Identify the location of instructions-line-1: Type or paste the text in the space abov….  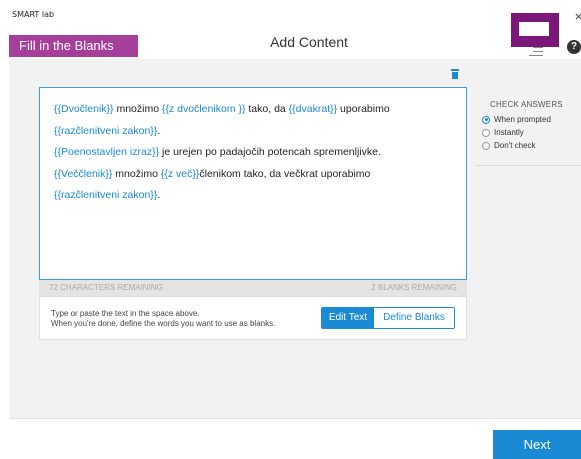
(125, 313).